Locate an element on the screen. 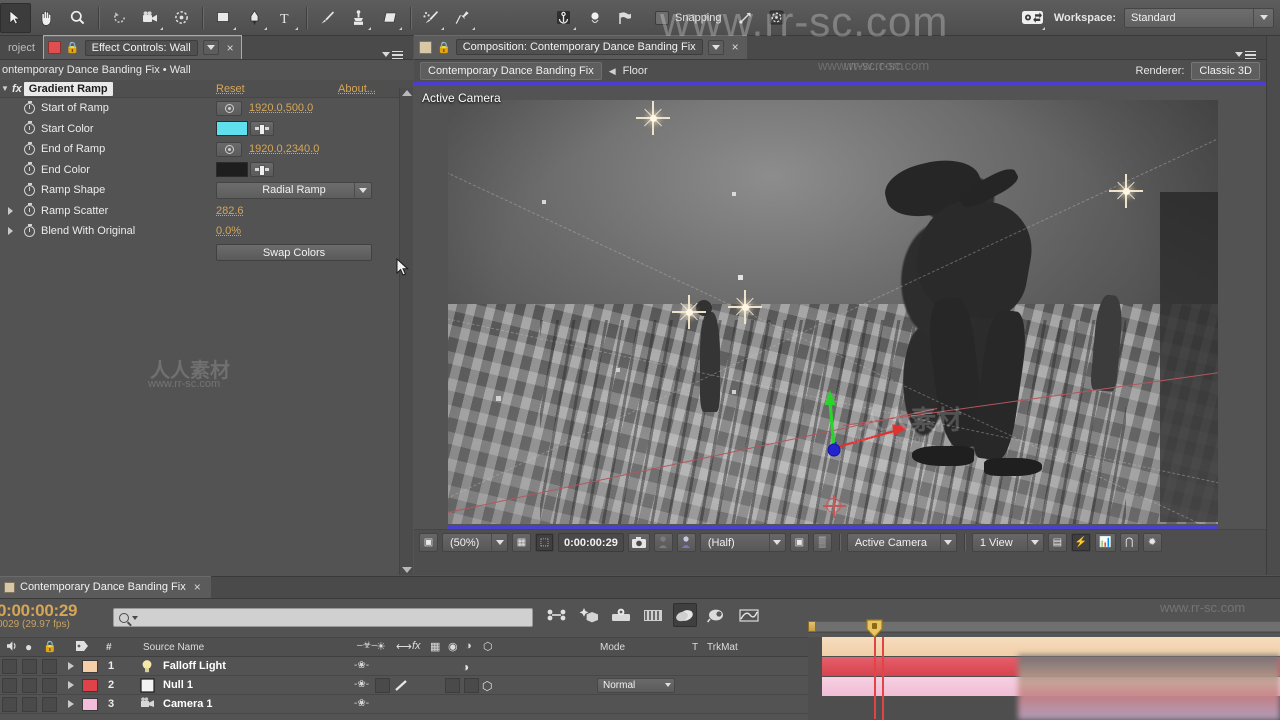 This screenshot has height=720, width=1280. property-value: 1920.0,2340.0 is located at coordinates (284, 149).